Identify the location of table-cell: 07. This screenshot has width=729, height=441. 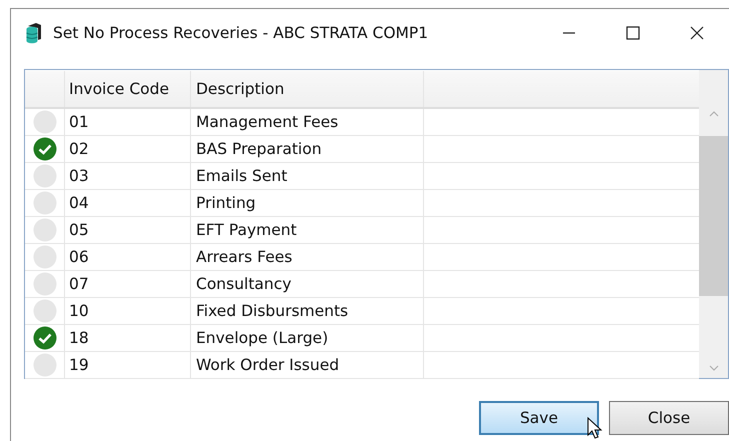
(128, 284).